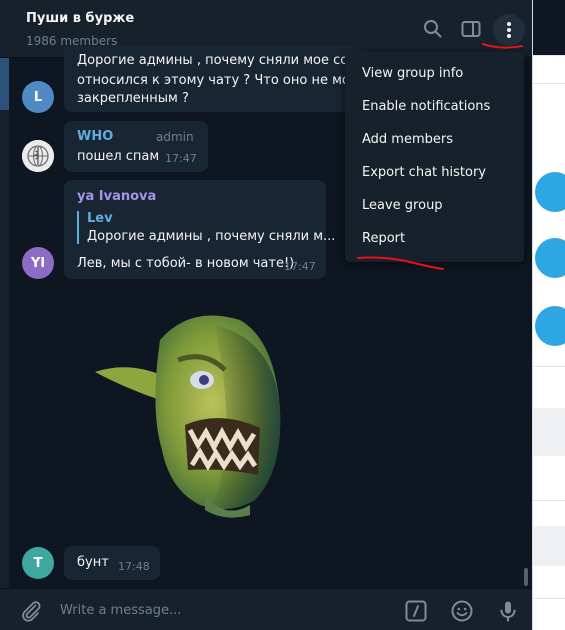 This screenshot has width=565, height=630. I want to click on background-window, so click(548, 315).